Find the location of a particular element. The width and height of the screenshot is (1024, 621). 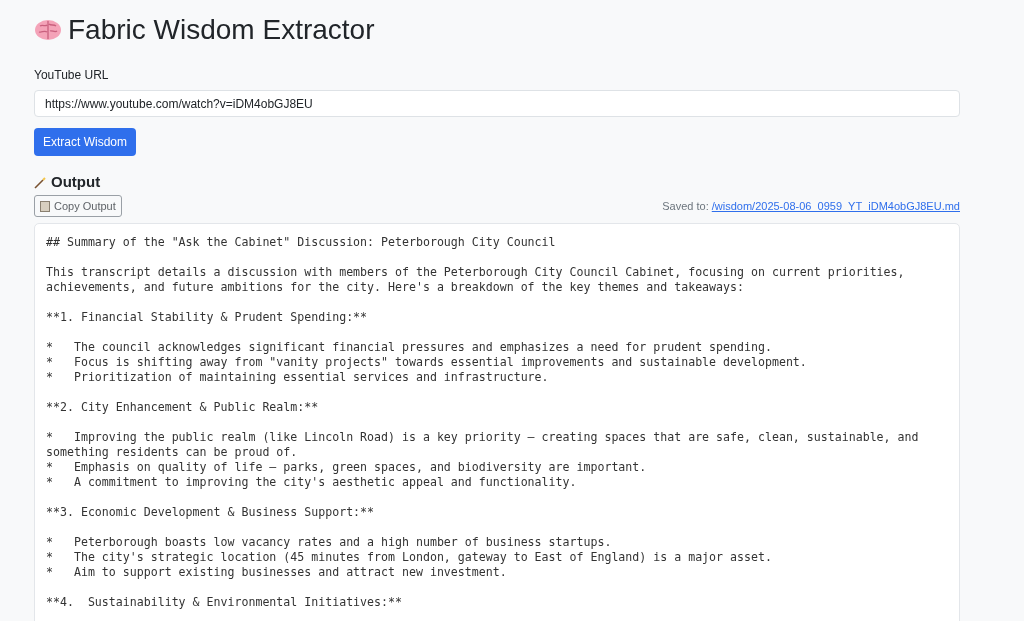

output-text-line: * Prioritization of maintaining essential services and infrastructure. is located at coordinates (298, 377).